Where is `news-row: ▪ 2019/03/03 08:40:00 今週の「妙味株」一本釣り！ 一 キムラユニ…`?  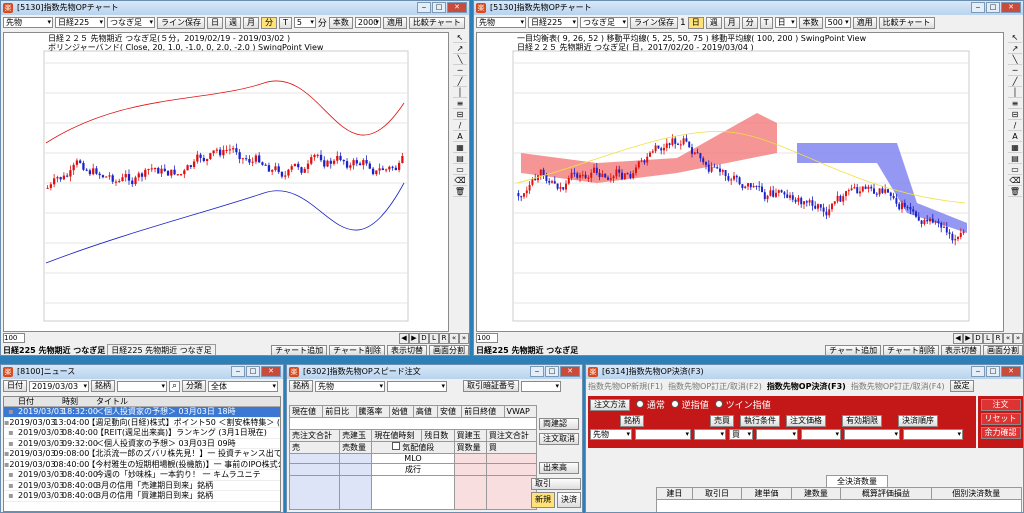 news-row: ▪ 2019/03/03 08:40:00 今週の「妙味株」一本釣り！ 一 キムラユニ… is located at coordinates (142, 475).